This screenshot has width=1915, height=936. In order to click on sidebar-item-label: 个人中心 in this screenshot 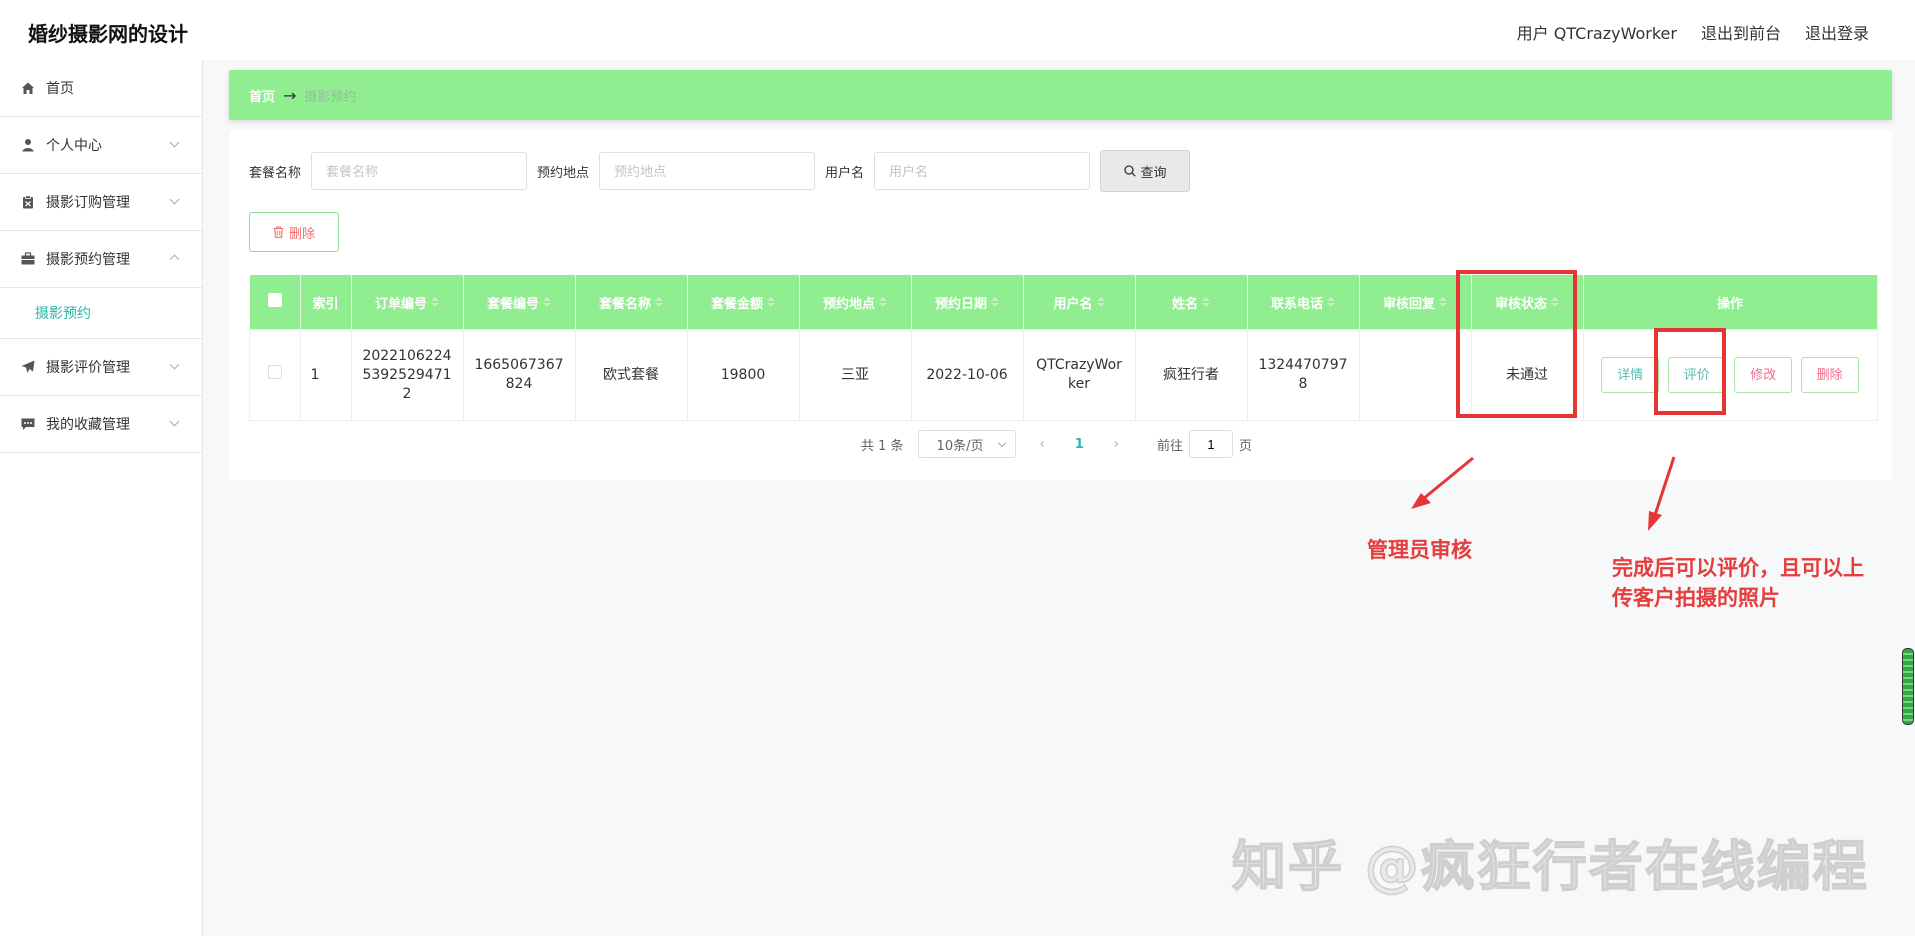, I will do `click(74, 146)`.